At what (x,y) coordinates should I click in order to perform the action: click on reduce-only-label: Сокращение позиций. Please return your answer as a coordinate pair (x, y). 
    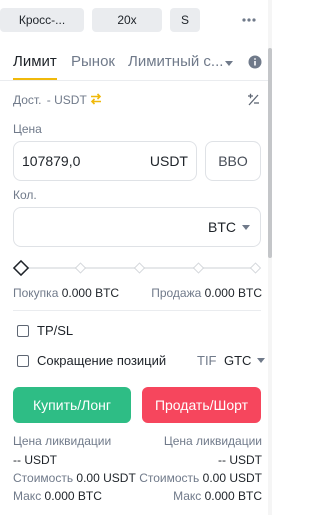
    Looking at the image, I should click on (102, 360).